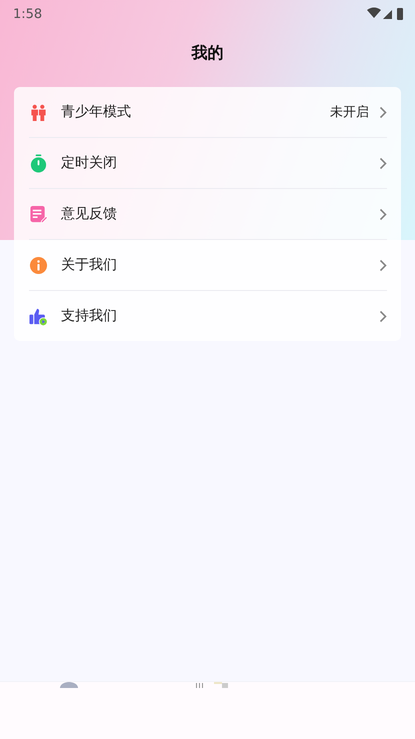 The height and width of the screenshot is (739, 415). Describe the element at coordinates (89, 316) in the screenshot. I see `menu-label: 支持我们` at that location.